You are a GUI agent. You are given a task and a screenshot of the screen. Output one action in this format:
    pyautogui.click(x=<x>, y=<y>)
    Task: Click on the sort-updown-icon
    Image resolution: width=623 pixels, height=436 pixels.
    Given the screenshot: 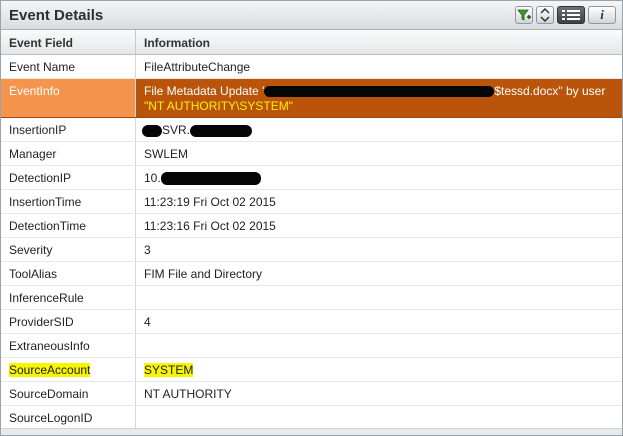 What is the action you would take?
    pyautogui.click(x=545, y=15)
    